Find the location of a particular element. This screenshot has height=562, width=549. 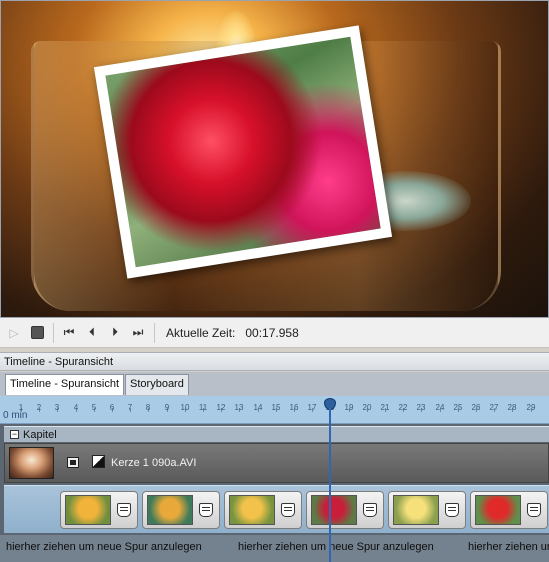

player-controls: ▷ ⏮ ⏴ ⏵ ⏭ Aktuelle Zeit: 00:17.958 is located at coordinates (274, 333).